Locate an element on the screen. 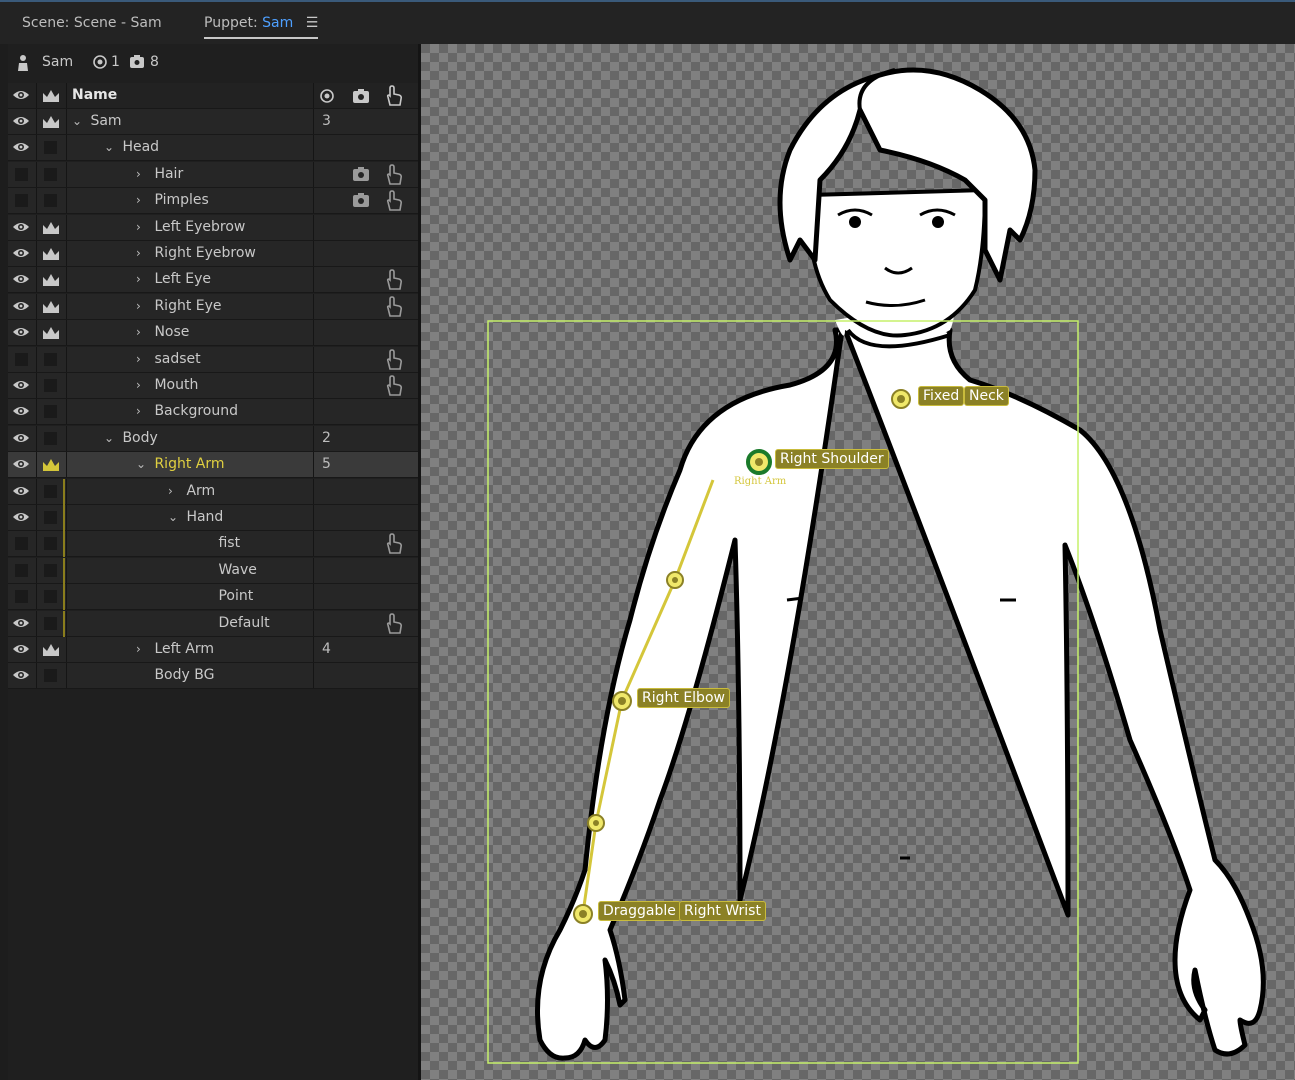 The image size is (1295, 1080). layer-name: ⌄ Hand is located at coordinates (195, 517).